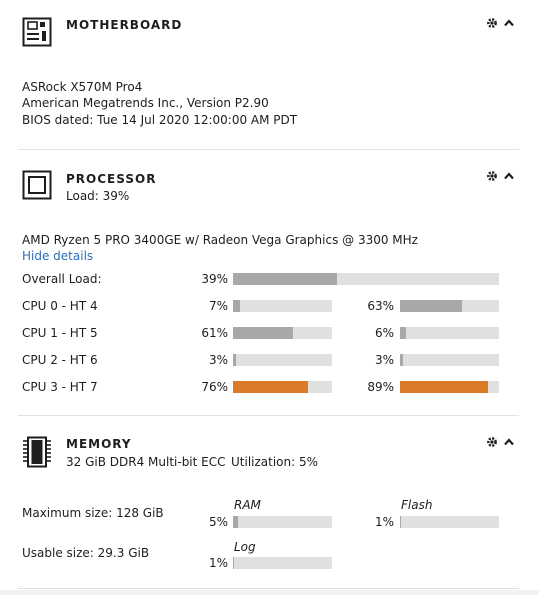 The width and height of the screenshot is (539, 595). I want to click on processor-title: PROCESSOR, so click(111, 179).